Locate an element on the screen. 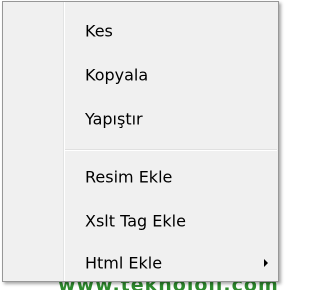  menu-item-html-ekle: Html Ekle is located at coordinates (140, 263).